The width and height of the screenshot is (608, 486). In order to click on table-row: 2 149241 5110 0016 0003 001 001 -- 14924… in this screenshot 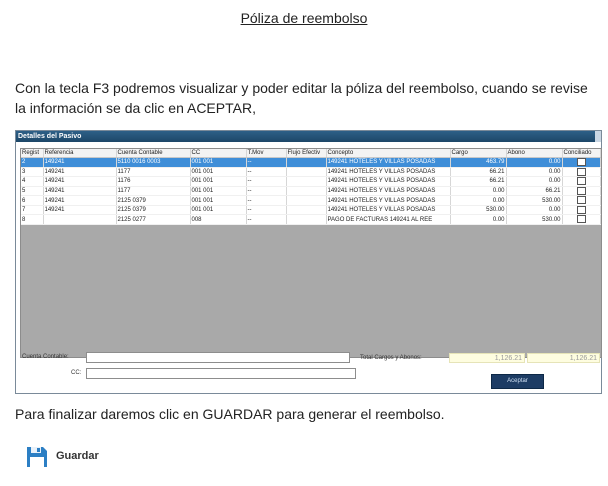, I will do `click(311, 162)`.